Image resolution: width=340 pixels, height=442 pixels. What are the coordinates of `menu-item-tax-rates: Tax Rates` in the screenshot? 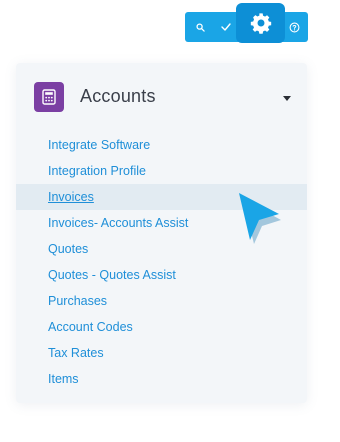 It's located at (161, 353).